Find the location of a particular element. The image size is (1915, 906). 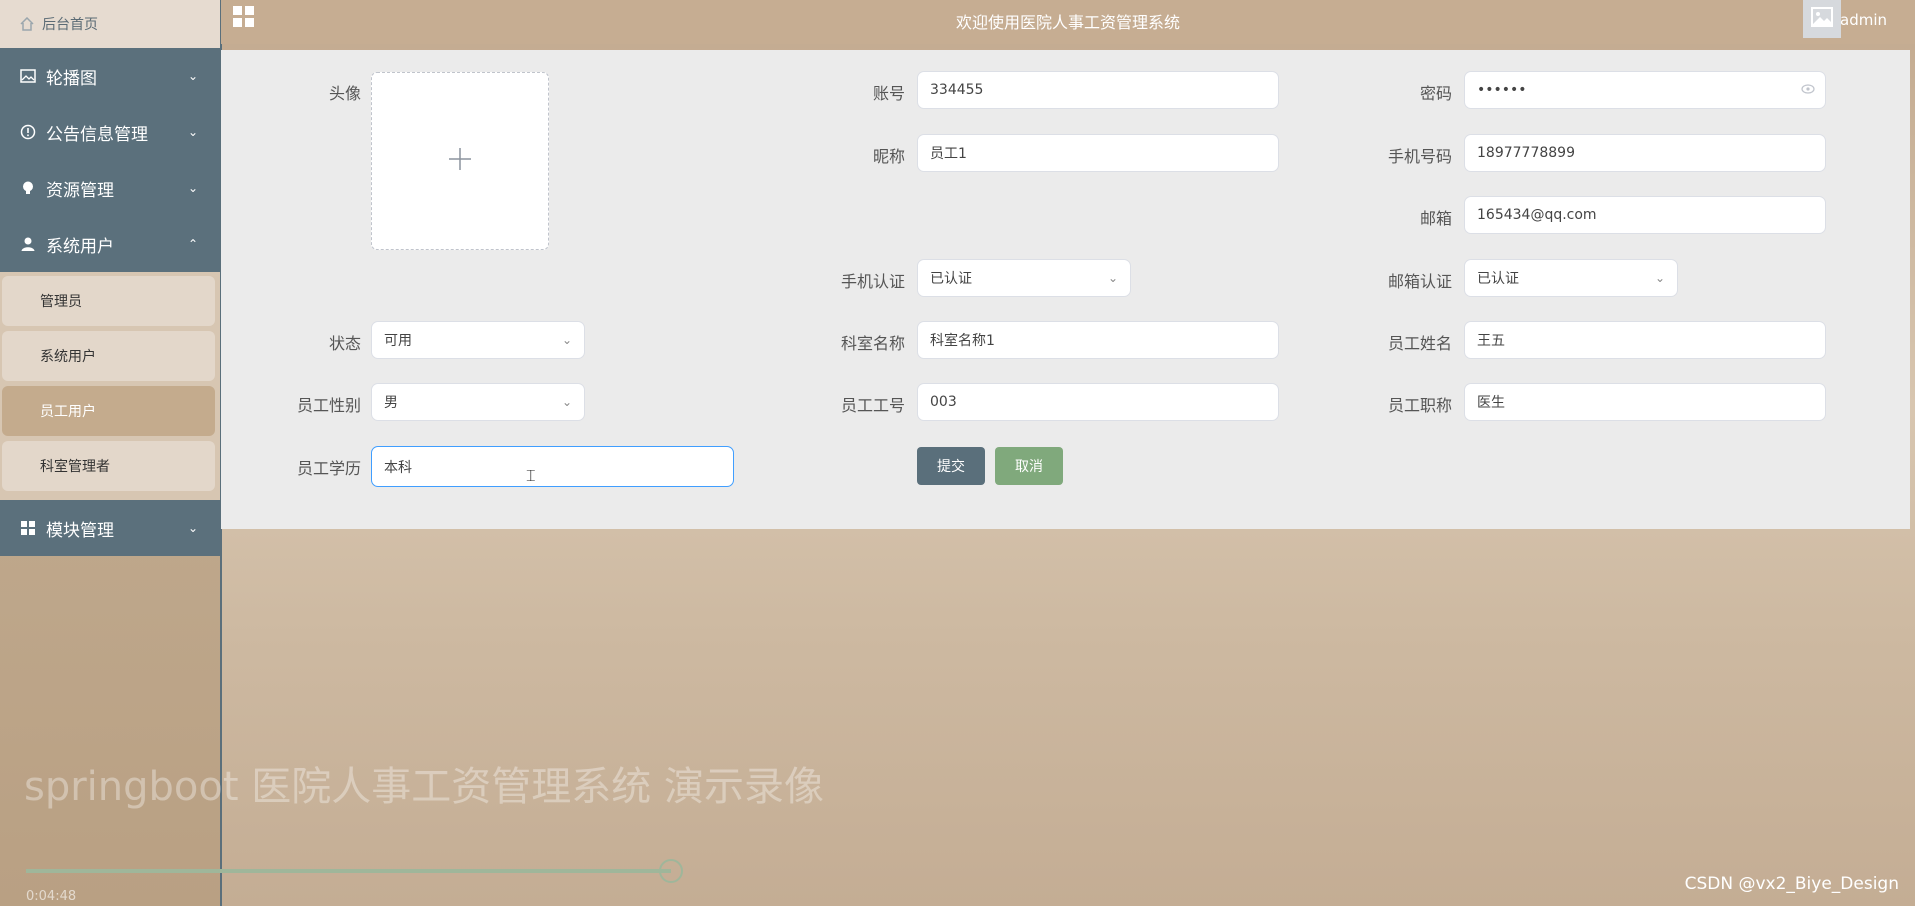

sidebar-item-dept-manager: 科室管理者 is located at coordinates (108, 466).